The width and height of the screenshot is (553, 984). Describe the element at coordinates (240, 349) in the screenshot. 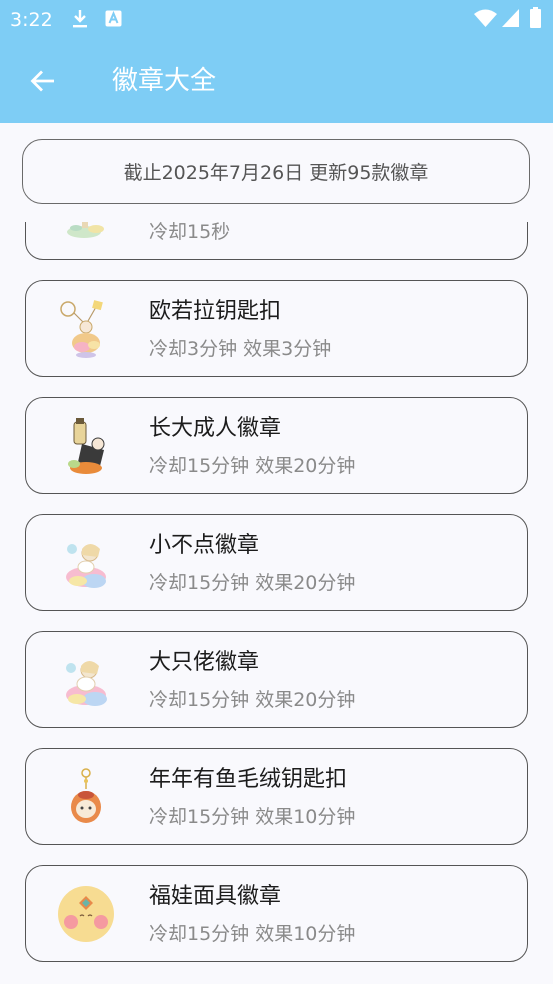

I see `badge-detail: 冷却3分钟 效果3分钟` at that location.